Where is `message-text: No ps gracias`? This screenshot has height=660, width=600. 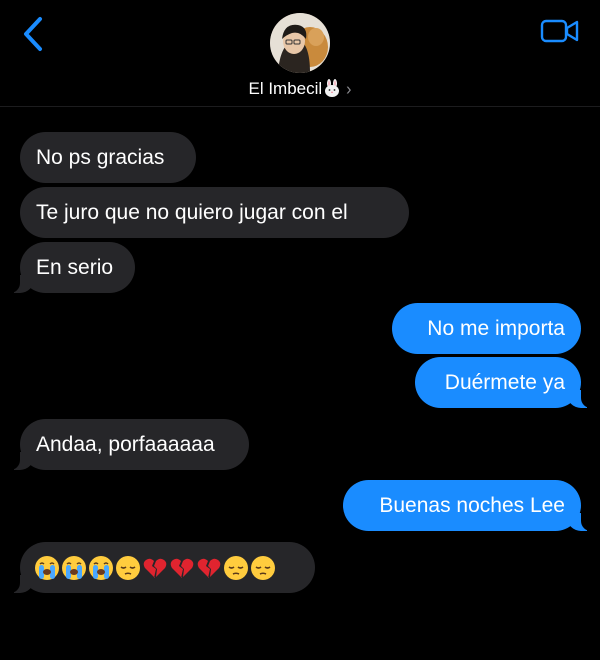 message-text: No ps gracias is located at coordinates (100, 157).